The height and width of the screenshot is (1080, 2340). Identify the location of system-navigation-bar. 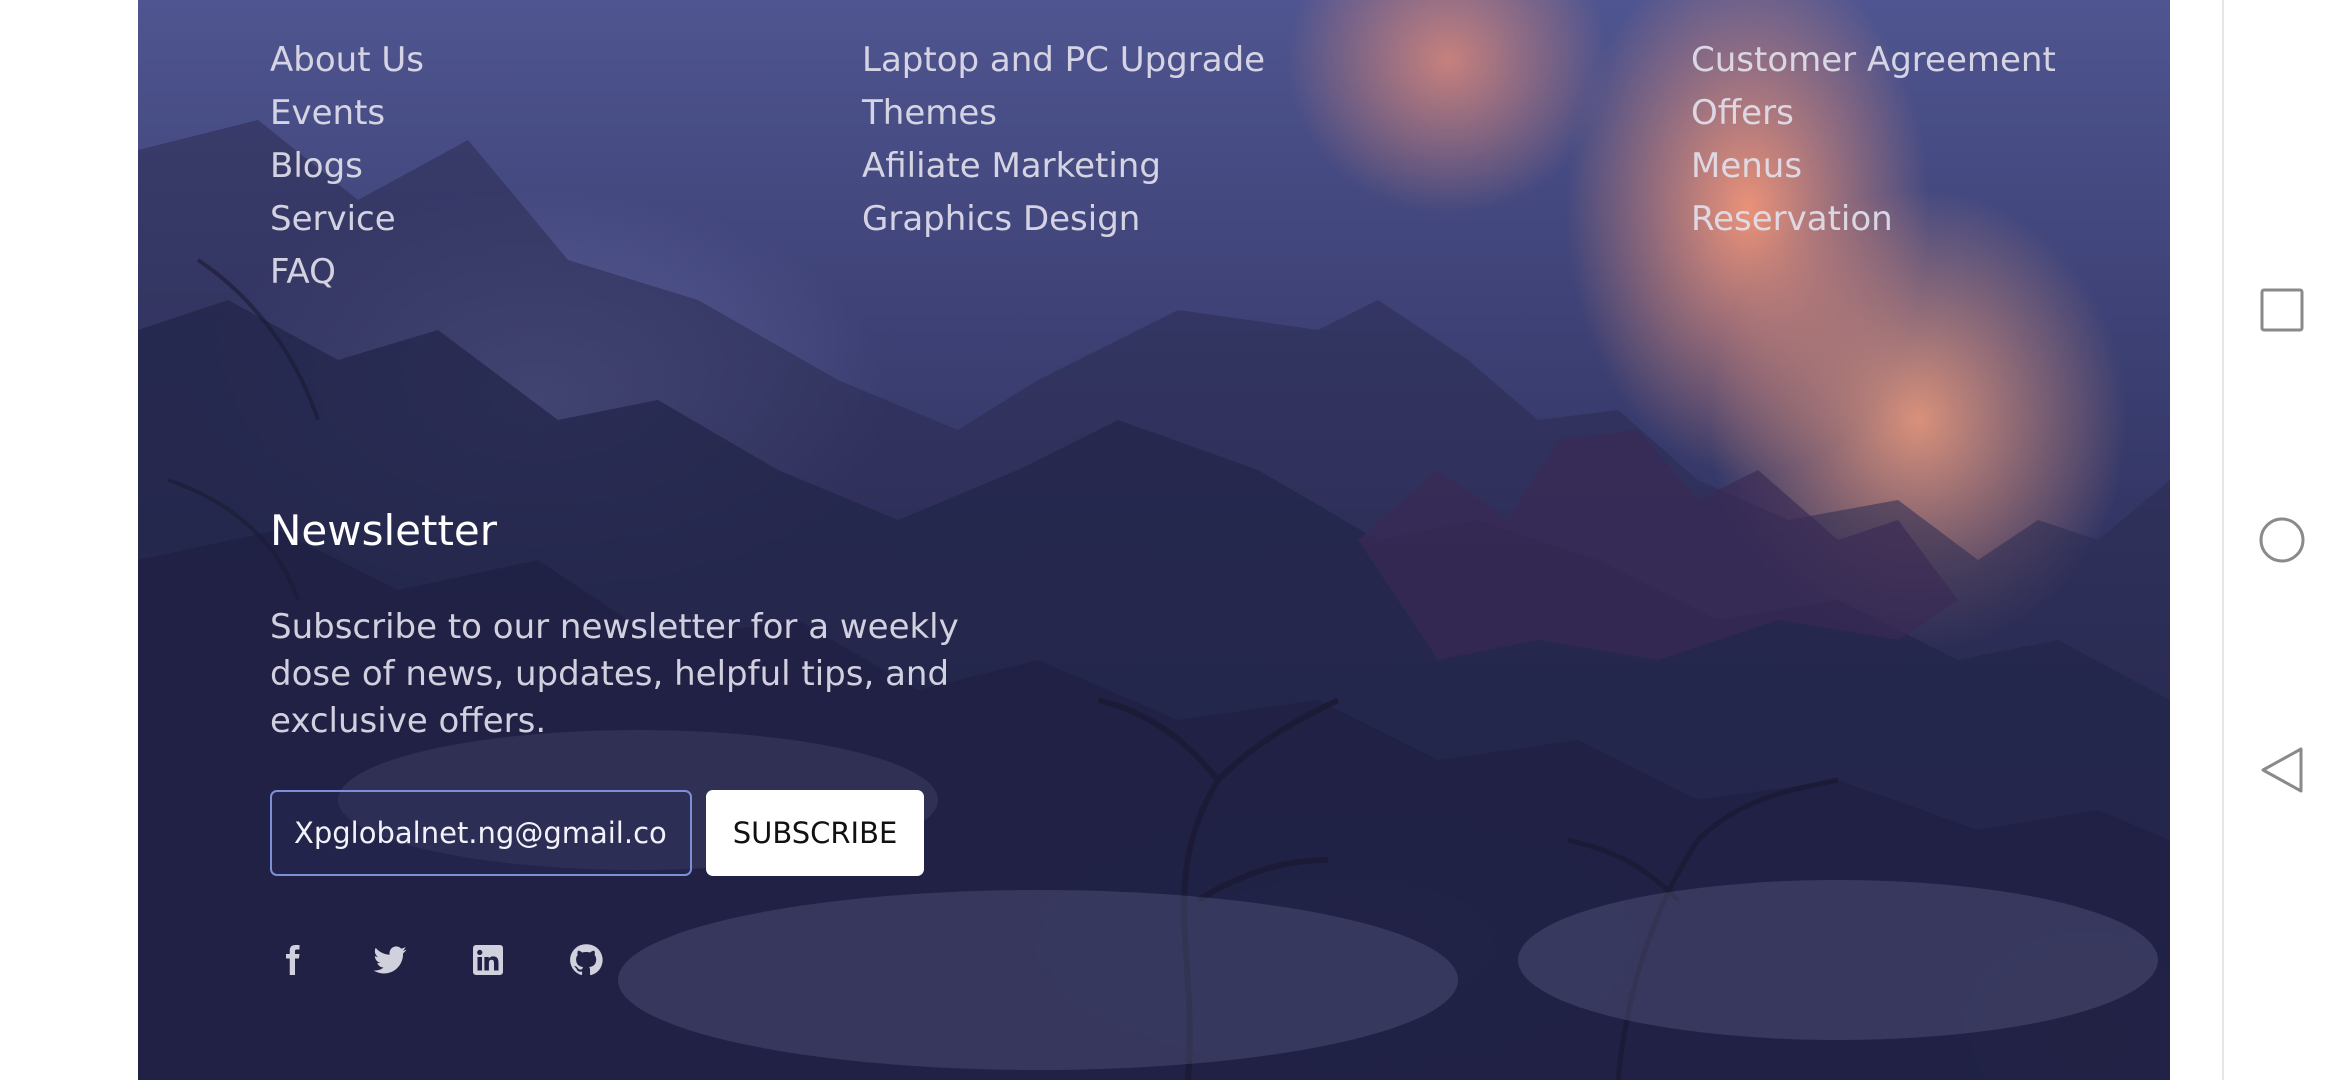
(2282, 540).